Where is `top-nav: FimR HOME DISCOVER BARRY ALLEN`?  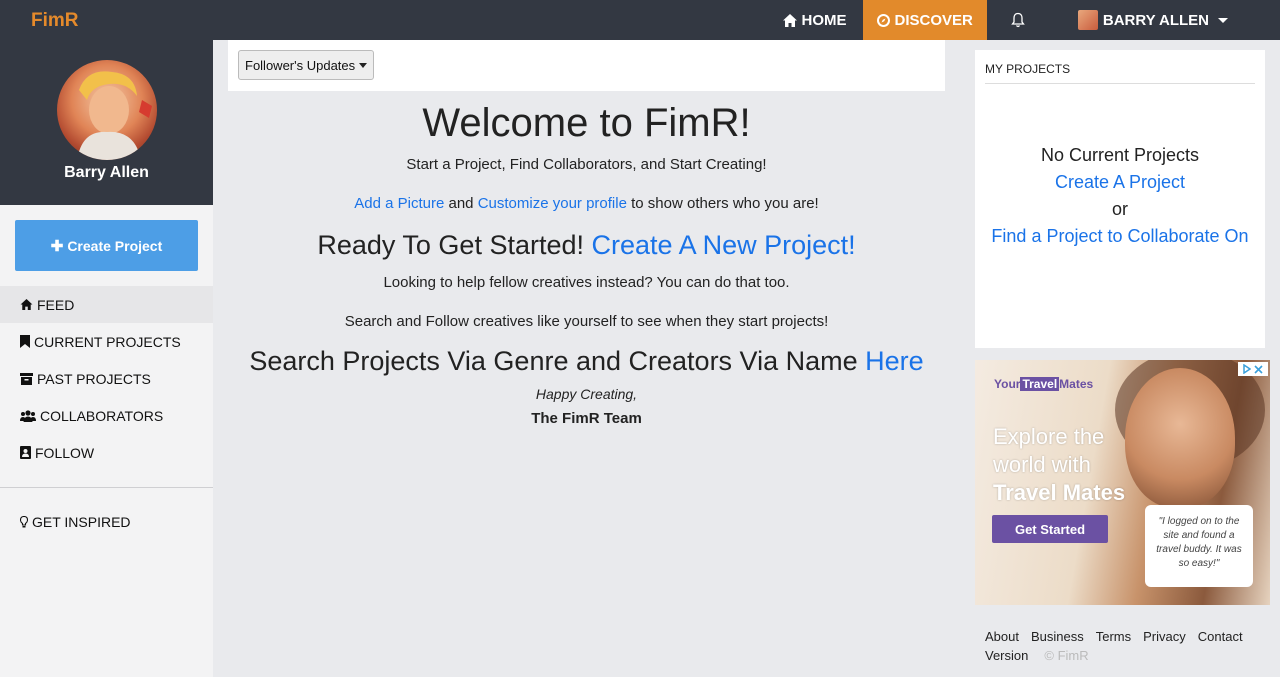 top-nav: FimR HOME DISCOVER BARRY ALLEN is located at coordinates (640, 20).